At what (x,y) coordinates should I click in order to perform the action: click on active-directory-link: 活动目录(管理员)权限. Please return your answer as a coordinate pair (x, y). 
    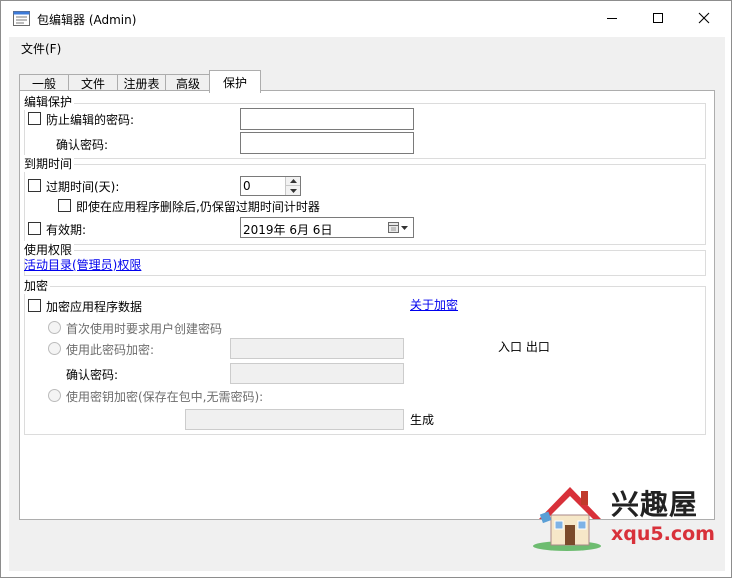
    Looking at the image, I should click on (82, 264).